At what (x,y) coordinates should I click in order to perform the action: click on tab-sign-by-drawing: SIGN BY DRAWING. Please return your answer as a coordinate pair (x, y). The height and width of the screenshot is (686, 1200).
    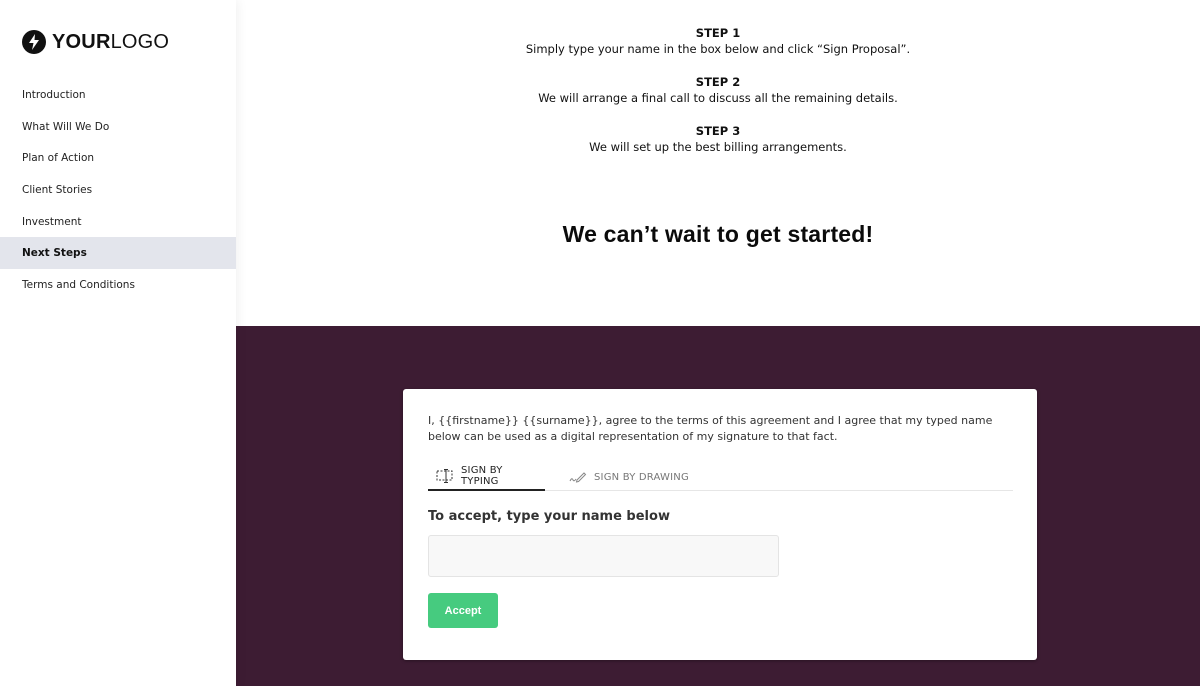
    Looking at the image, I should click on (629, 477).